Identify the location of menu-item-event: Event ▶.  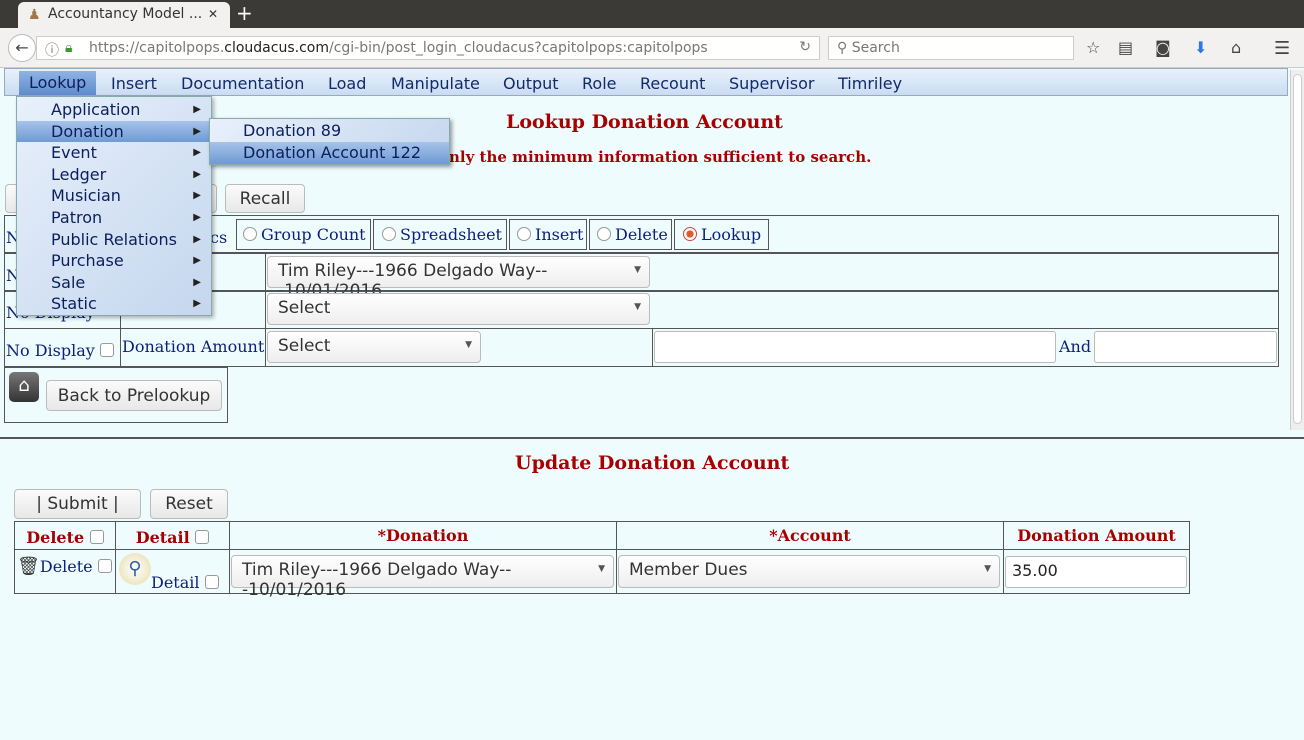
(114, 152).